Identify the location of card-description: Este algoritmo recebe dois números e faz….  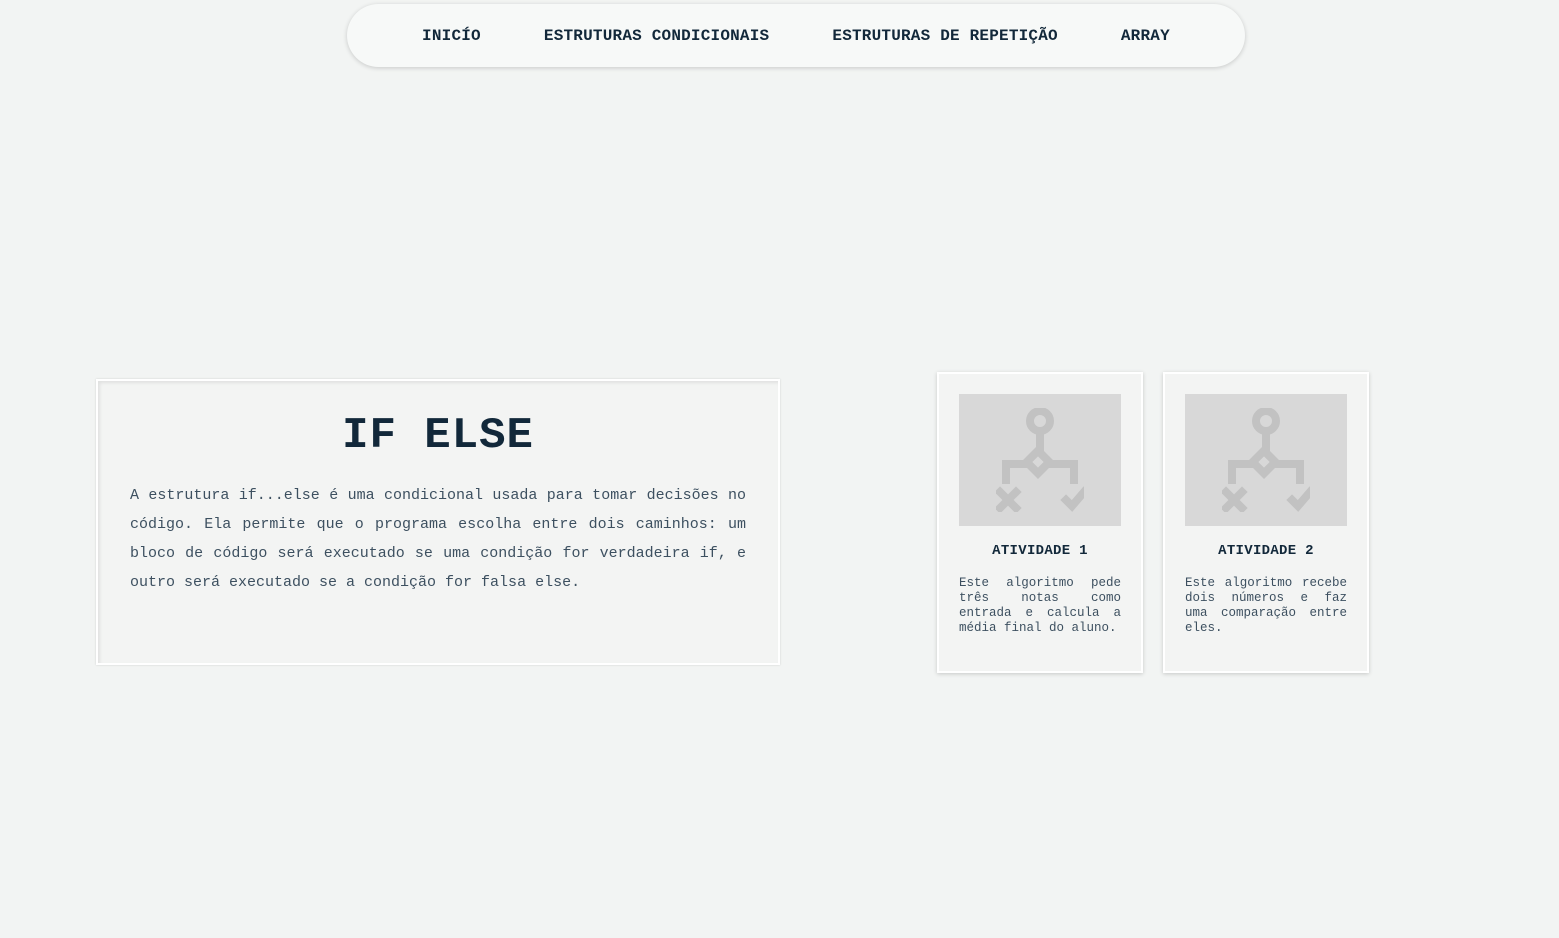
(1266, 605).